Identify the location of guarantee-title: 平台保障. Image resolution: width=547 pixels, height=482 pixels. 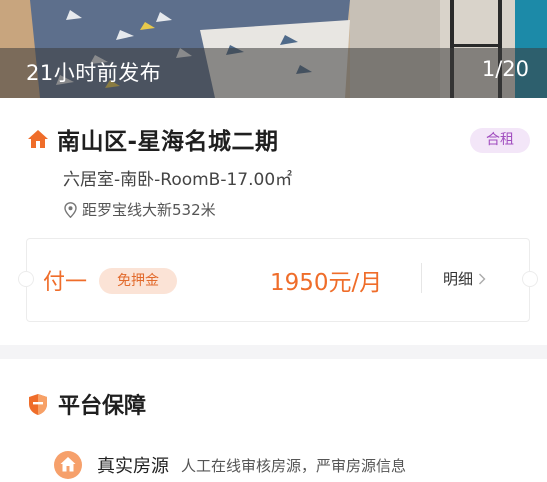
(102, 406).